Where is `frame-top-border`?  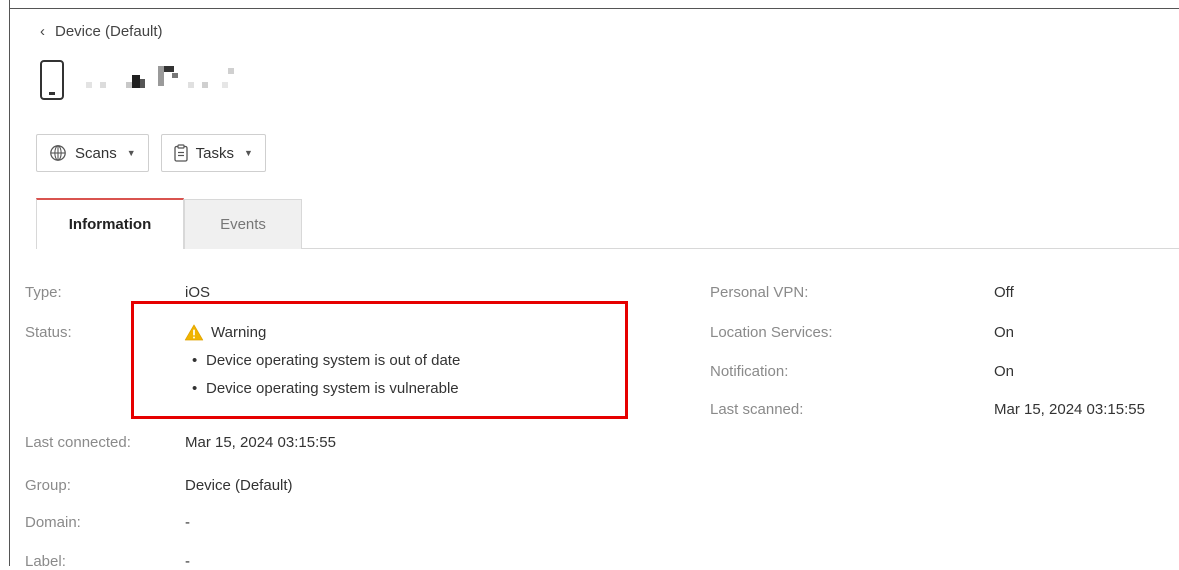
frame-top-border is located at coordinates (594, 8).